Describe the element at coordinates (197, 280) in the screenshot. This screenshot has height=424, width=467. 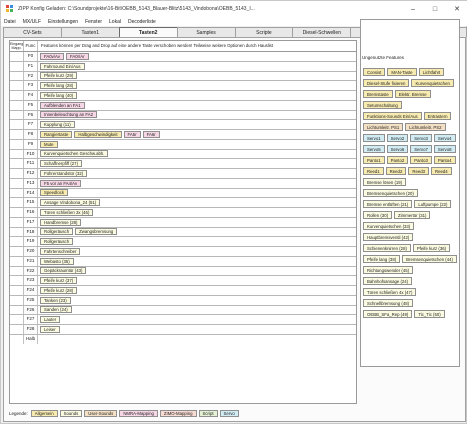
I see `feature-drop-zone: Pfeife kurz (37)` at that location.